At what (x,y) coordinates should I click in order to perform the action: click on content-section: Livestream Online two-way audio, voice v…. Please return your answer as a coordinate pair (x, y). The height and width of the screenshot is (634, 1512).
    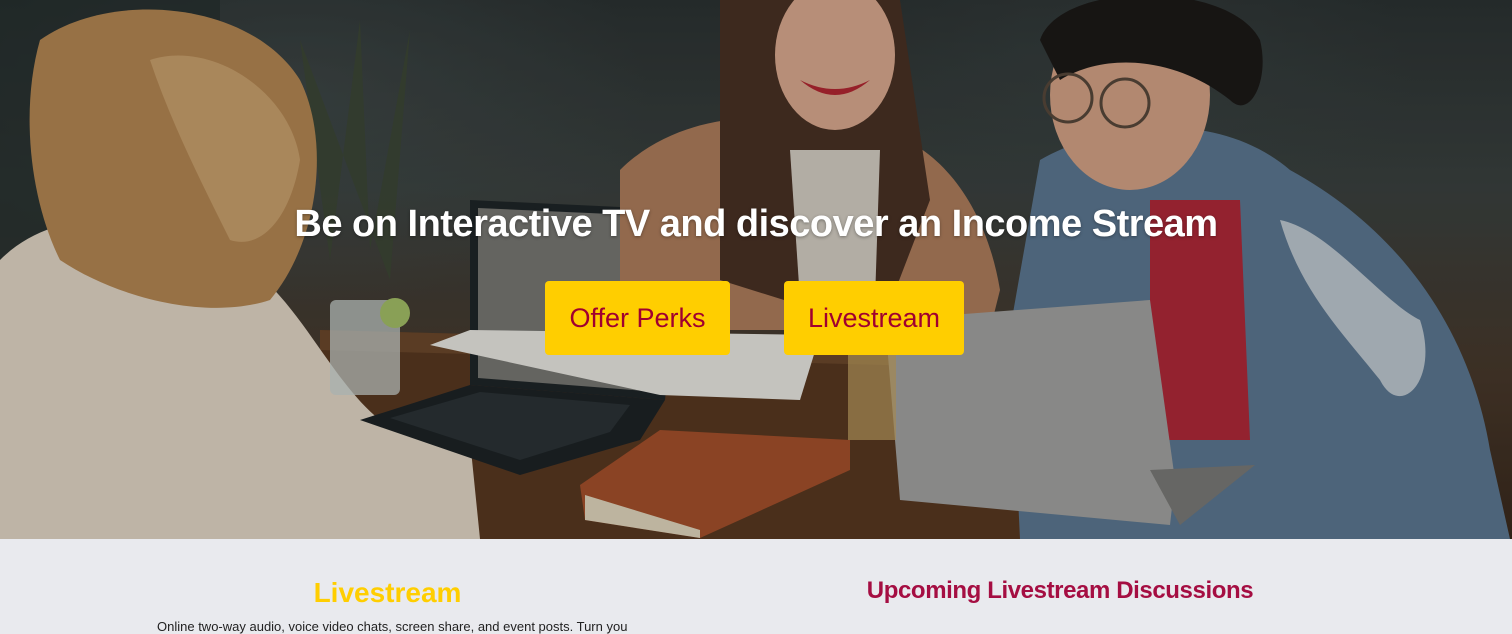
    Looking at the image, I should click on (756, 586).